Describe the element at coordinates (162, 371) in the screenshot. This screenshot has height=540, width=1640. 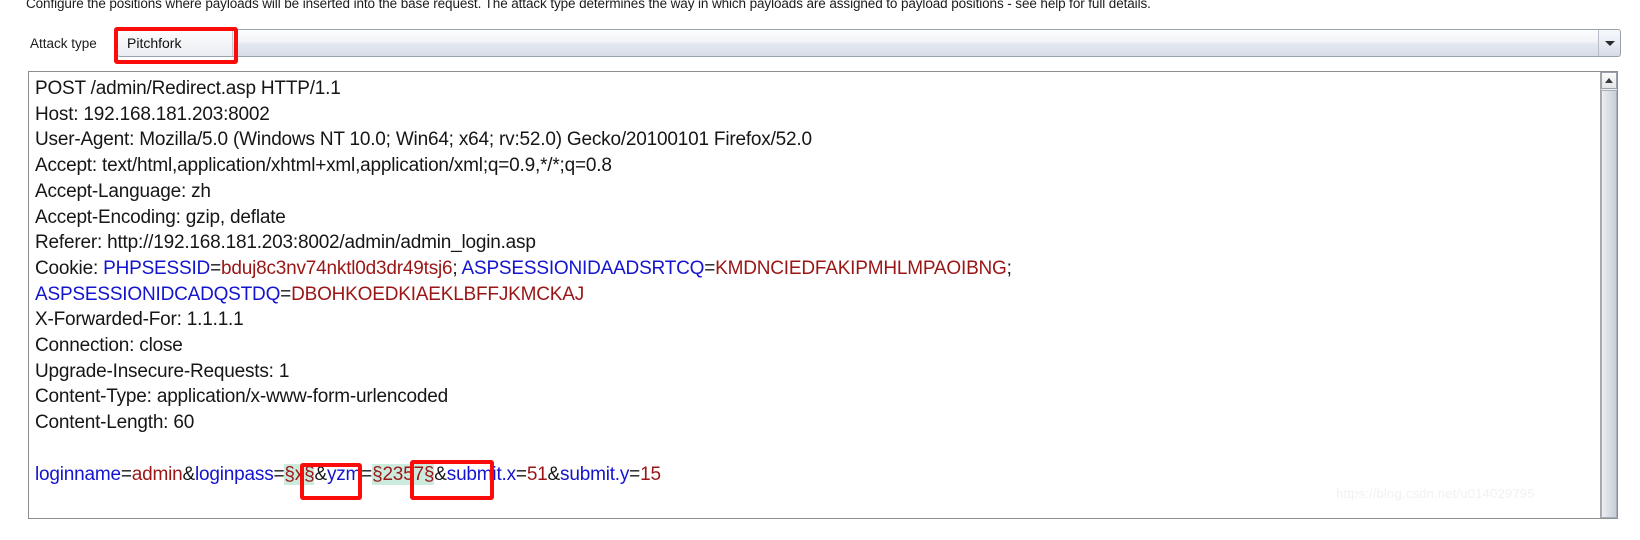
I see `request-header: Upgrade-Insecure-Requests: 1` at that location.